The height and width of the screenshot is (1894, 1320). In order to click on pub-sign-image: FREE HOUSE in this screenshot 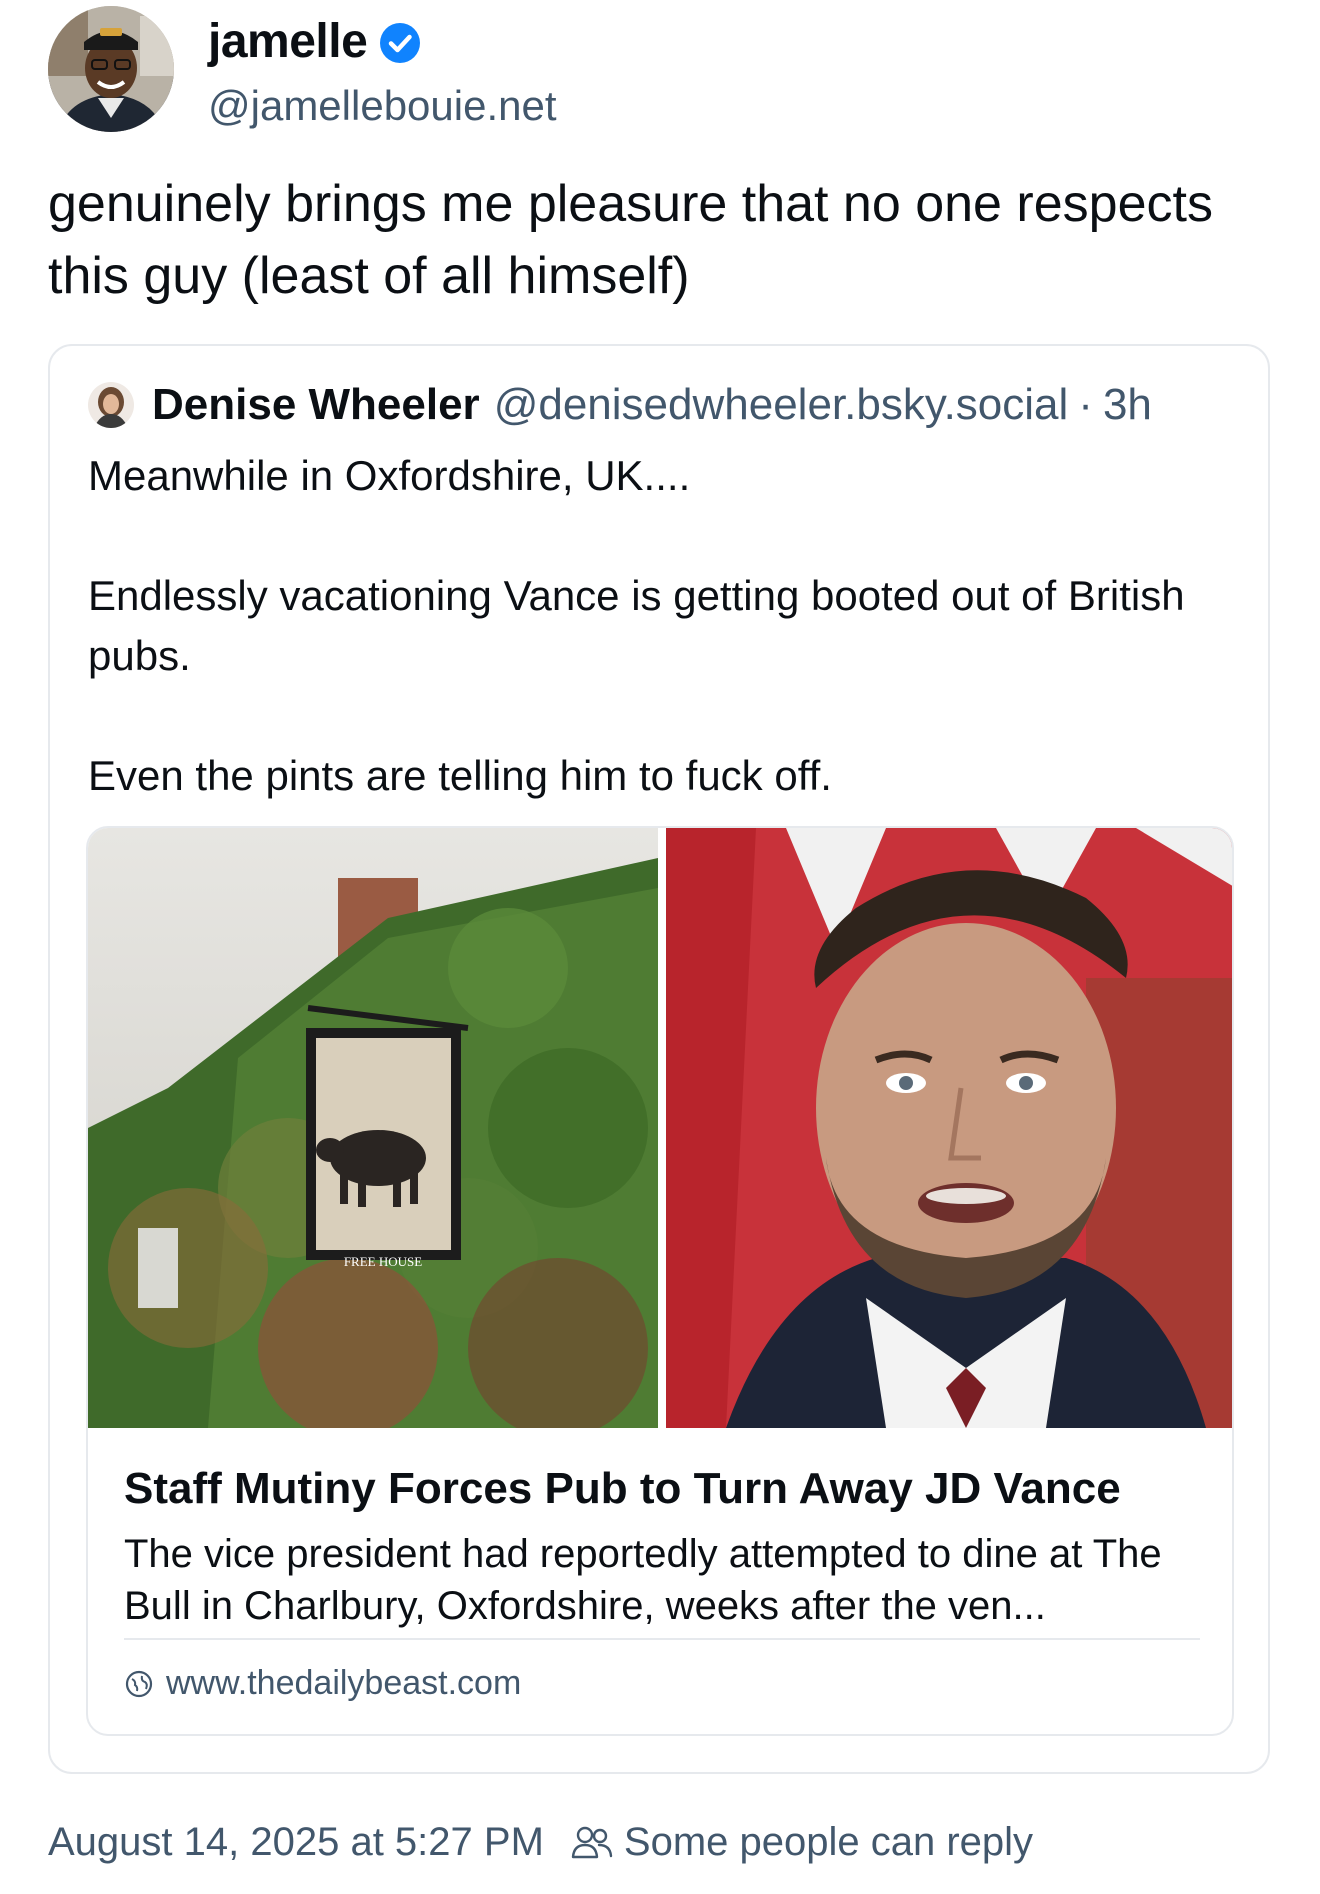, I will do `click(373, 1128)`.